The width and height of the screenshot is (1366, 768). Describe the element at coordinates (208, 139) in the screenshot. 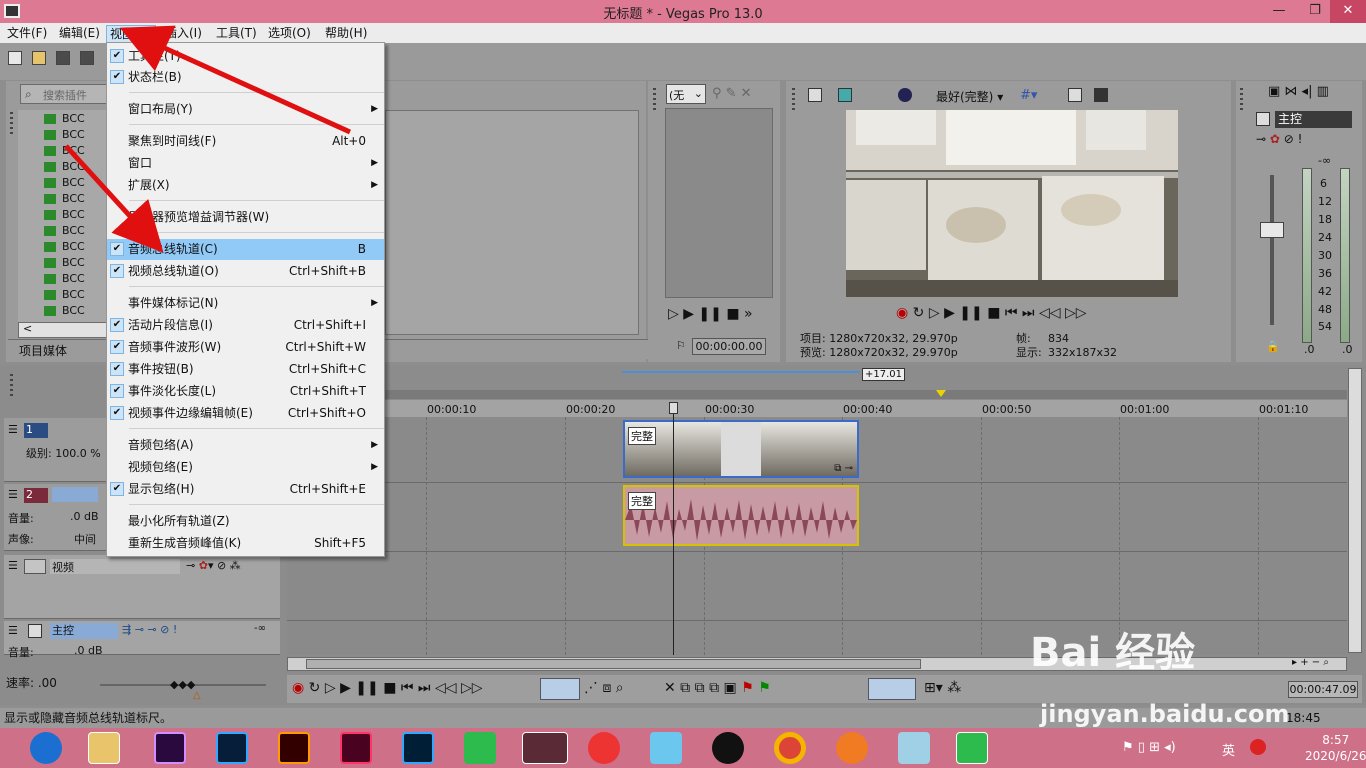

I see `annotation-arrows` at that location.